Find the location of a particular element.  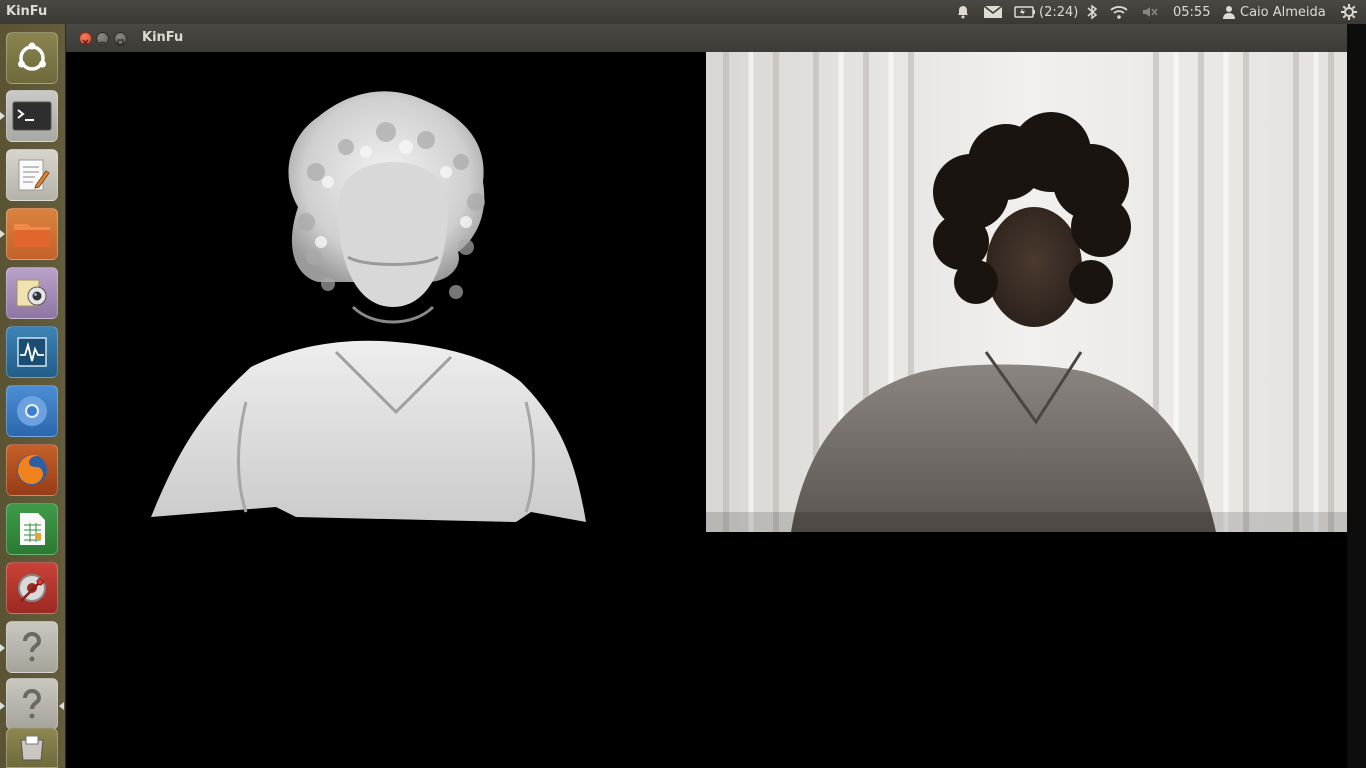

user-menu: Caio Almeida is located at coordinates (1274, 12).